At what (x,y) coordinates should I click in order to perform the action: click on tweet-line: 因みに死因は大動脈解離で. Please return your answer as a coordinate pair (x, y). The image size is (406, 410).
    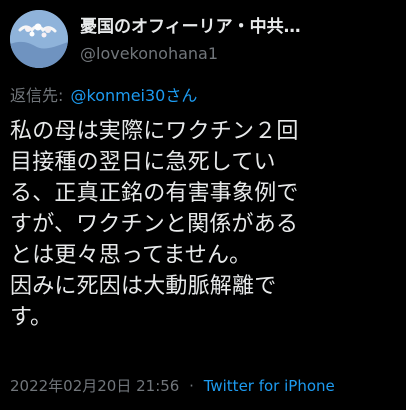
    Looking at the image, I should click on (143, 286).